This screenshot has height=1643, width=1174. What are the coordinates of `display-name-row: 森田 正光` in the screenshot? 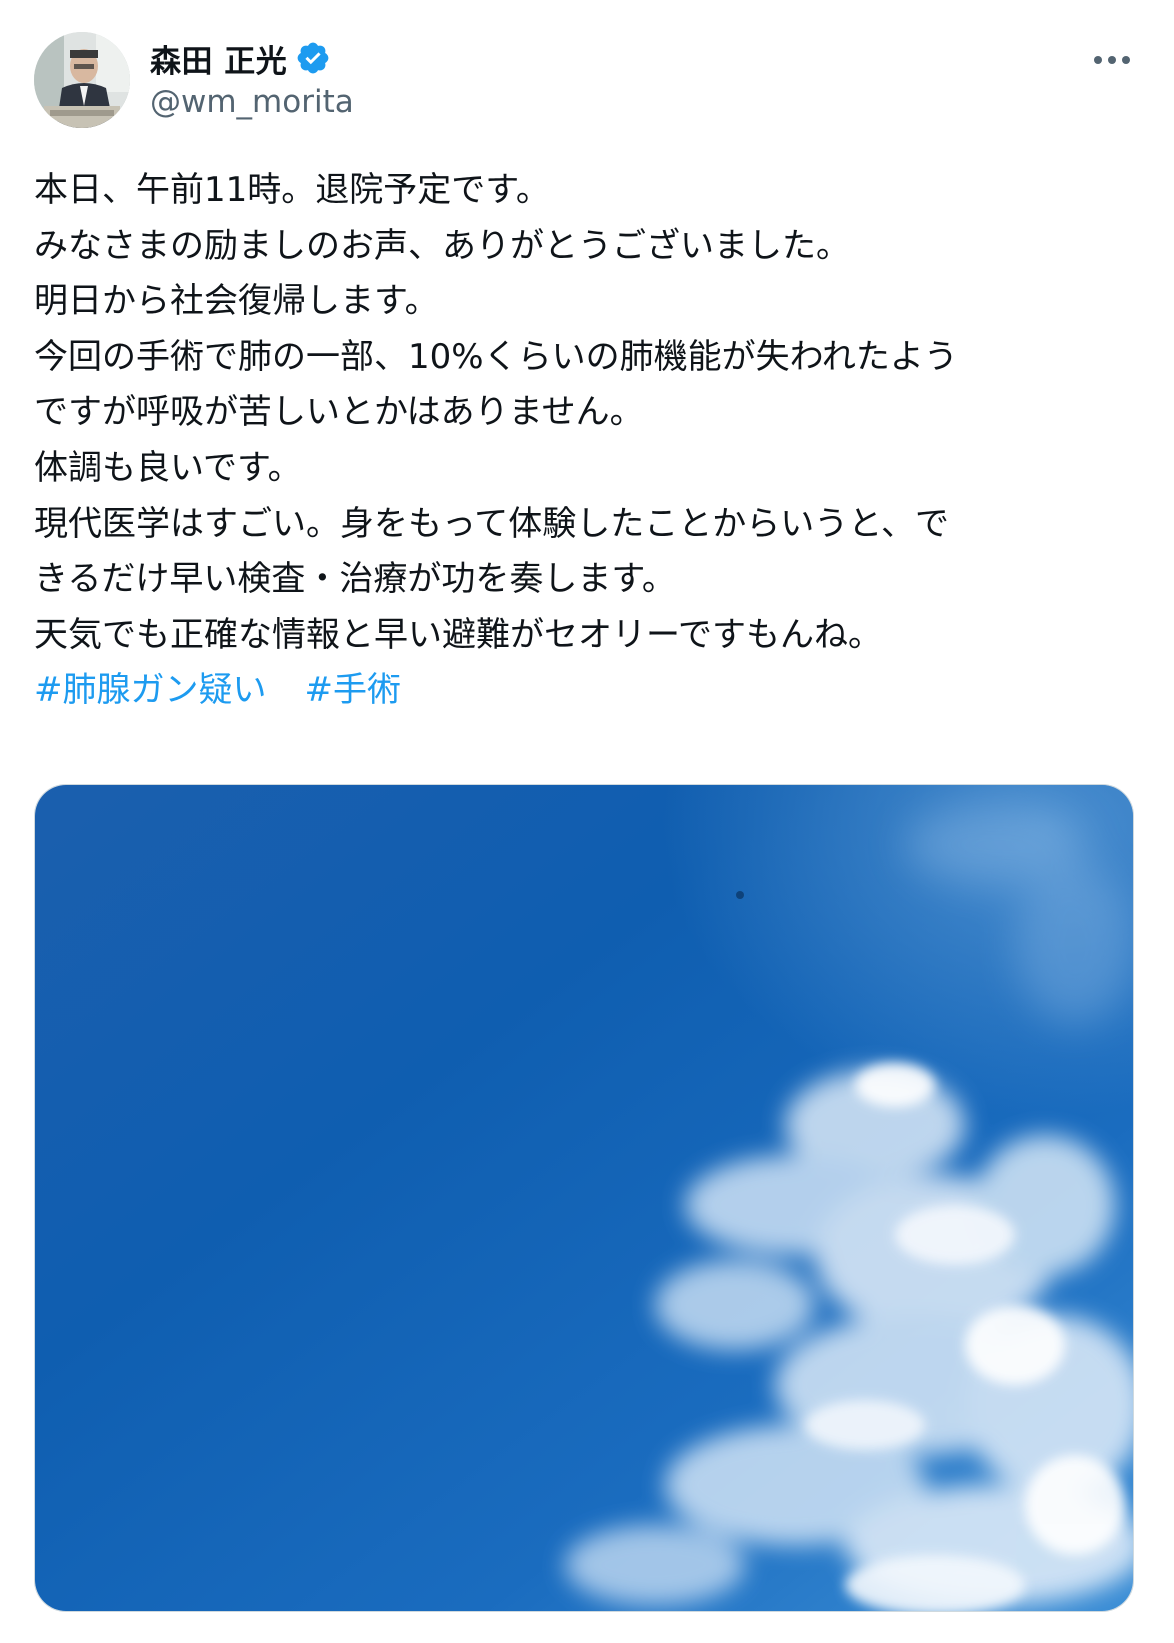 It's located at (252, 58).